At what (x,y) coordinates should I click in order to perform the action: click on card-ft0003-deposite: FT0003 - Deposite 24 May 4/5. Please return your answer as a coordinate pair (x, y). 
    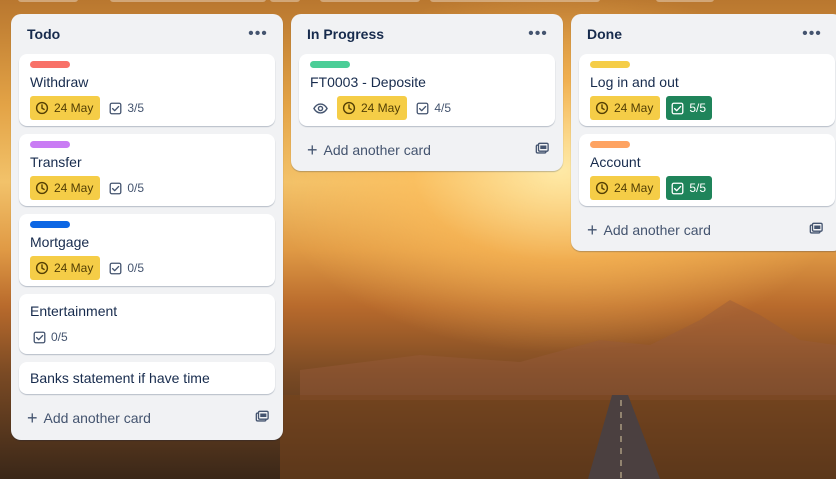
    Looking at the image, I should click on (427, 90).